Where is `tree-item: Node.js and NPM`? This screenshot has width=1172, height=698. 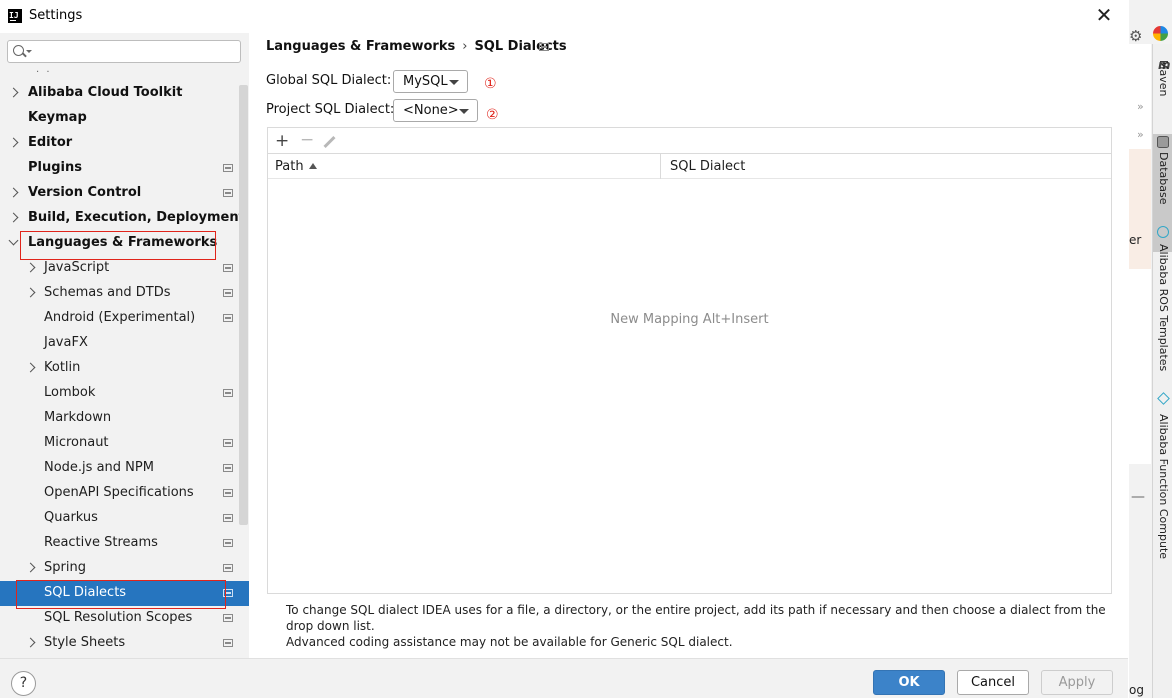 tree-item: Node.js and NPM is located at coordinates (119, 468).